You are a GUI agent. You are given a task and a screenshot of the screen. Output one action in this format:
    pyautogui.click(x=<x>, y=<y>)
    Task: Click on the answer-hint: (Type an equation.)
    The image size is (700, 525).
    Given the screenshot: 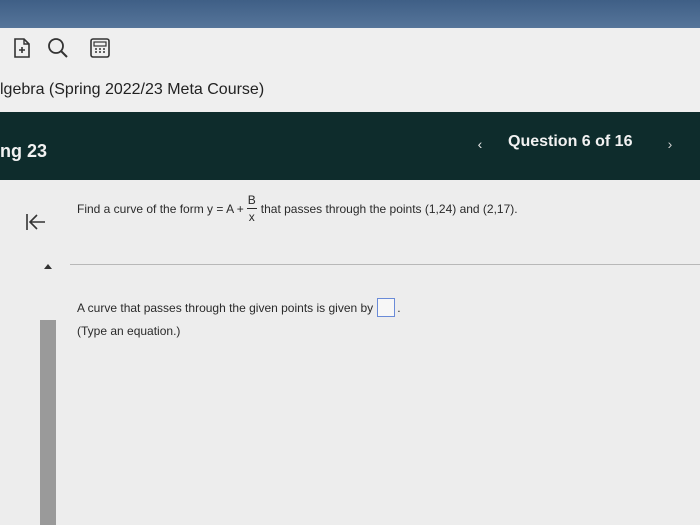 What is the action you would take?
    pyautogui.click(x=129, y=331)
    